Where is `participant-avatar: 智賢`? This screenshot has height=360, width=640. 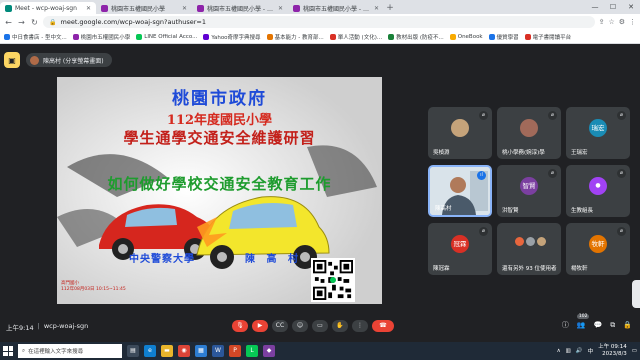 participant-avatar: 智賢 is located at coordinates (529, 186).